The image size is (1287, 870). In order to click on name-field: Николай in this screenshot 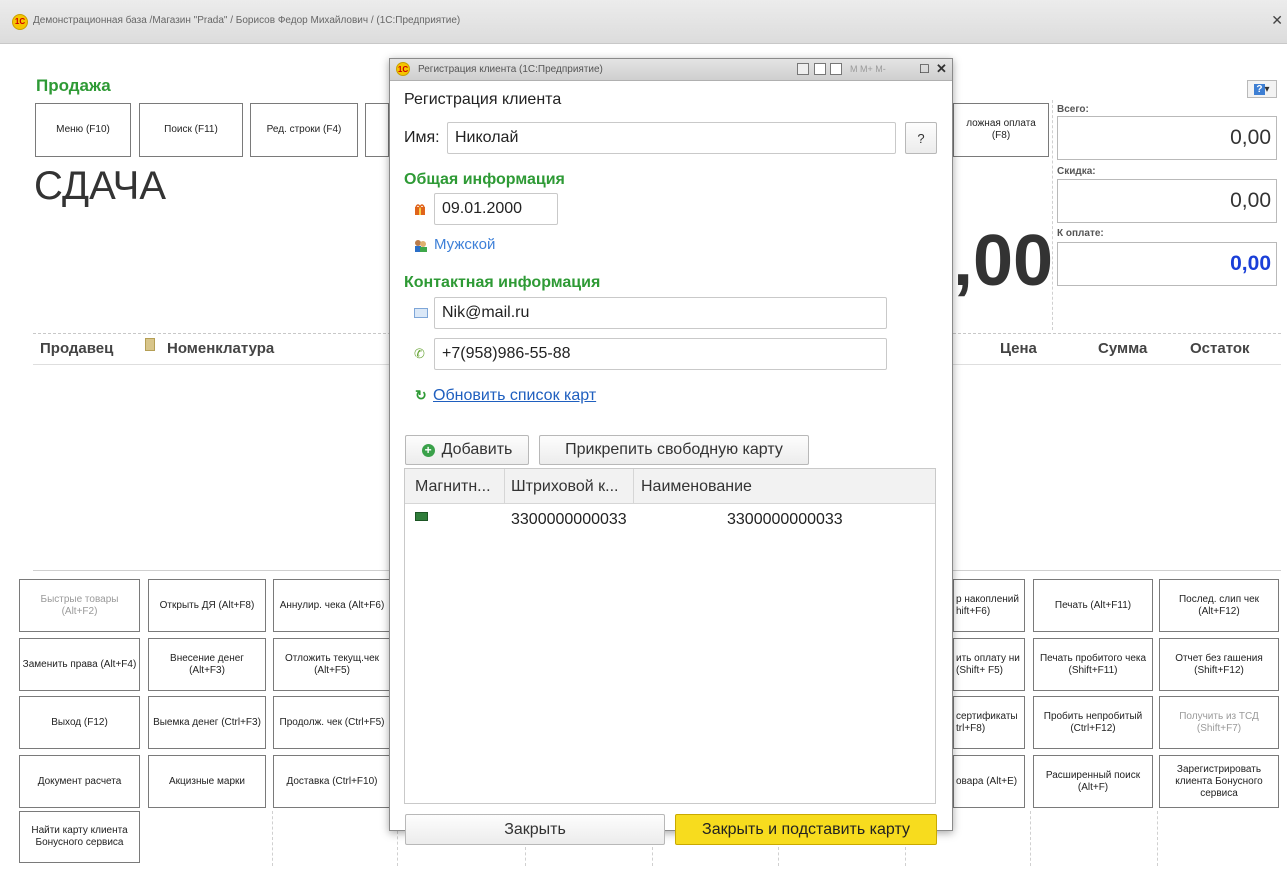, I will do `click(671, 138)`.